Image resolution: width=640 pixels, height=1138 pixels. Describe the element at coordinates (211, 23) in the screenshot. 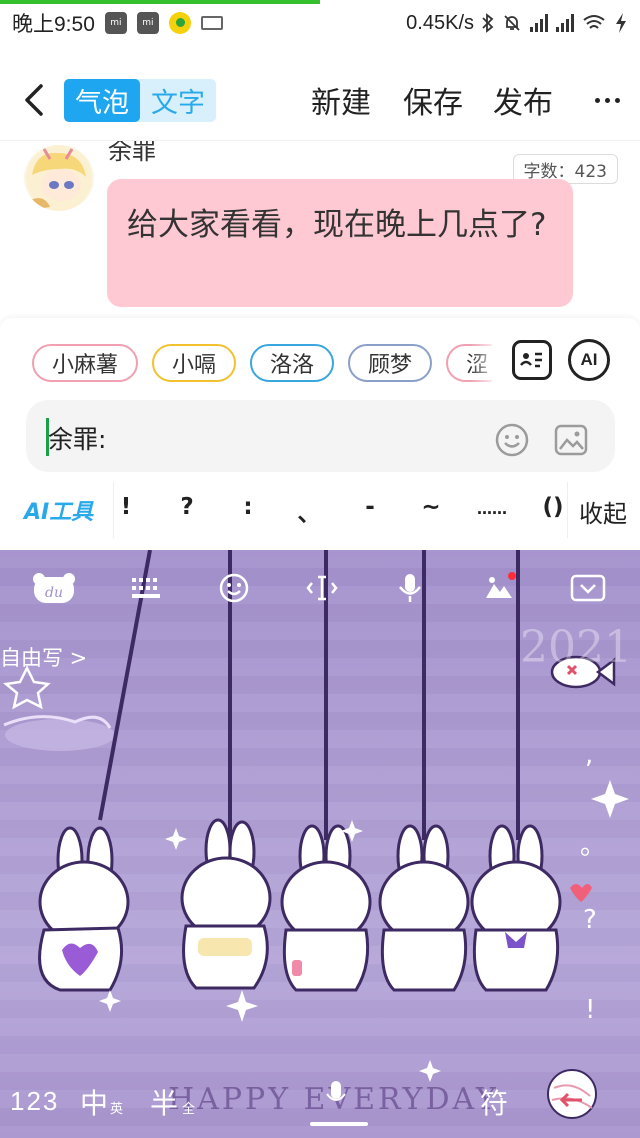

I see `keyboard-notification-icon` at that location.